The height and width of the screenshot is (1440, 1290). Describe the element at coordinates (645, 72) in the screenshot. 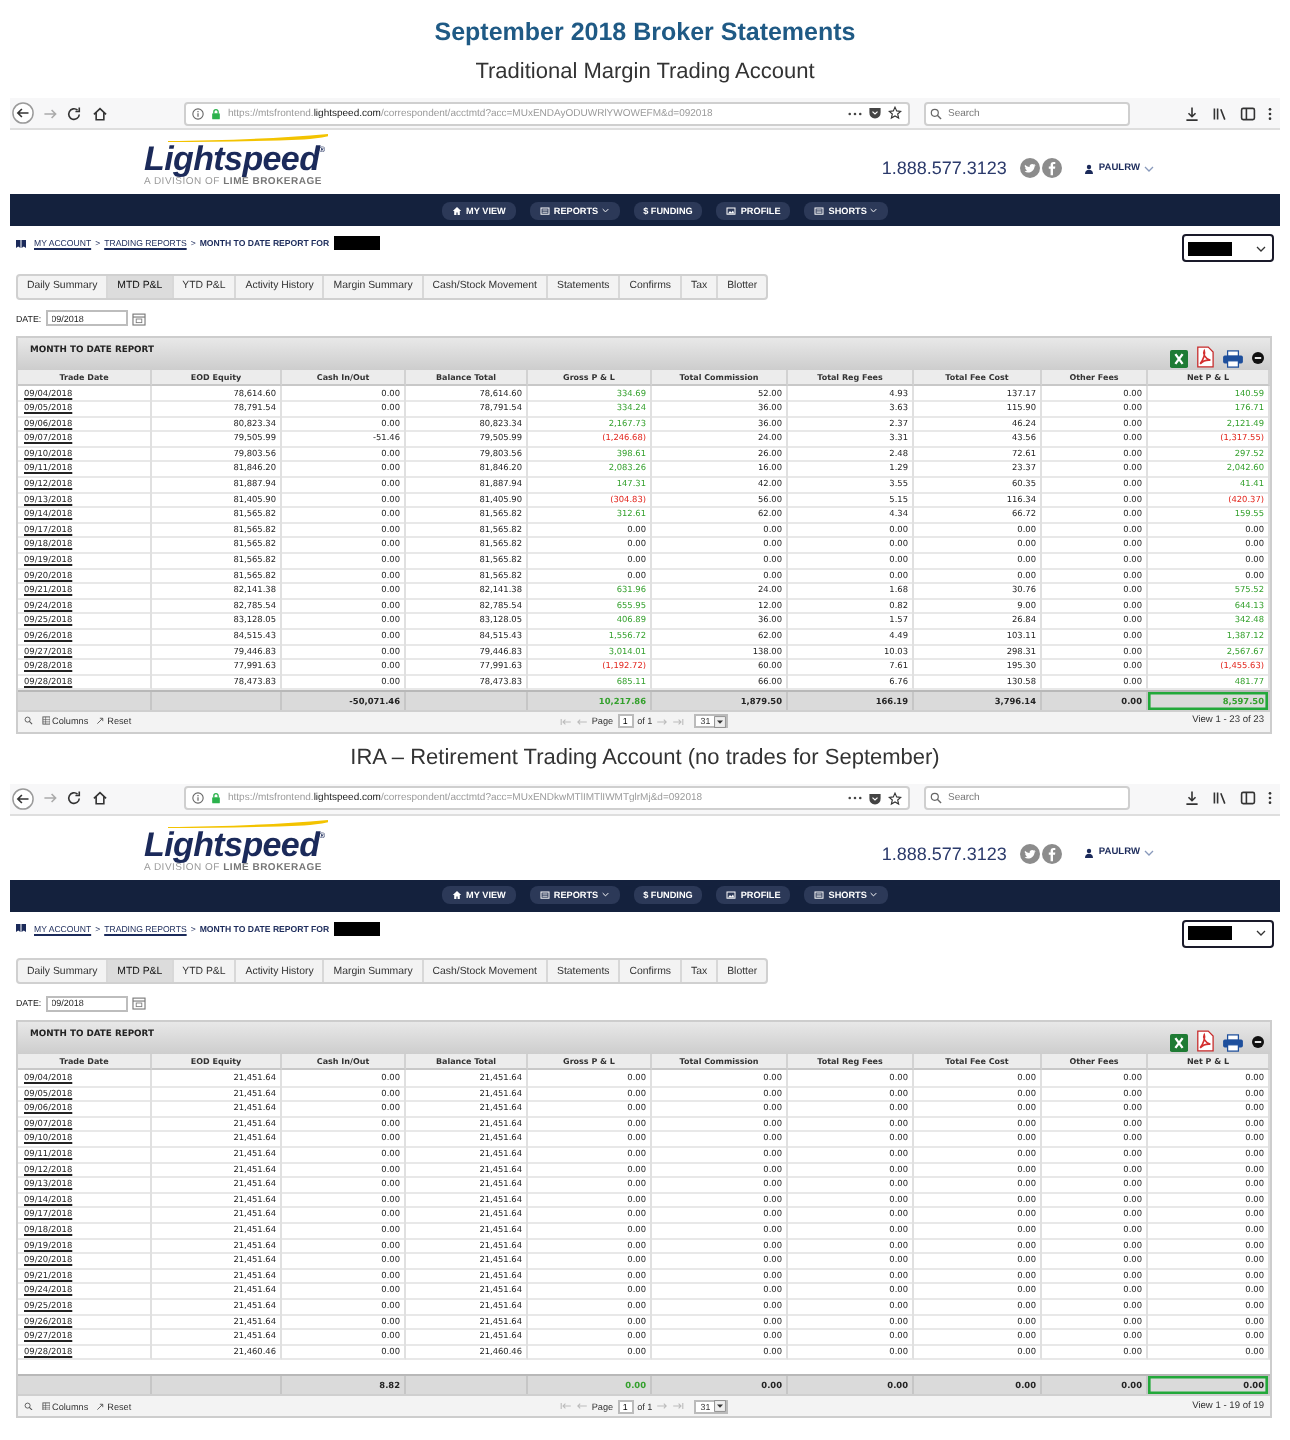

I see `section-subtitle: Traditional Margin Trading Account` at that location.